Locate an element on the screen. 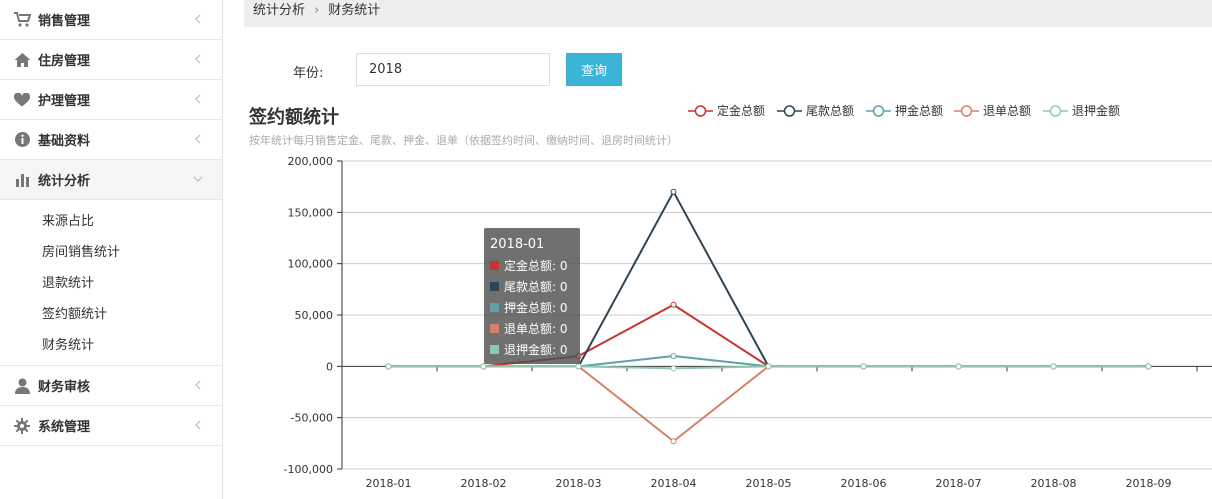  y-tick-label: 200,000 is located at coordinates (311, 161).